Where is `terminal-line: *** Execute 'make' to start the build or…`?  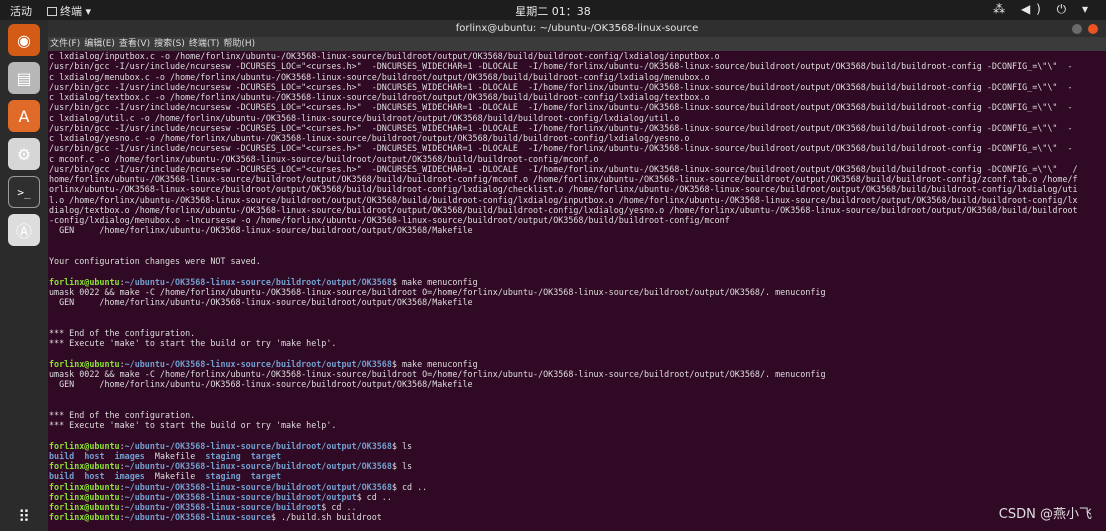
terminal-line: *** Execute 'make' to start the build or… is located at coordinates (577, 425).